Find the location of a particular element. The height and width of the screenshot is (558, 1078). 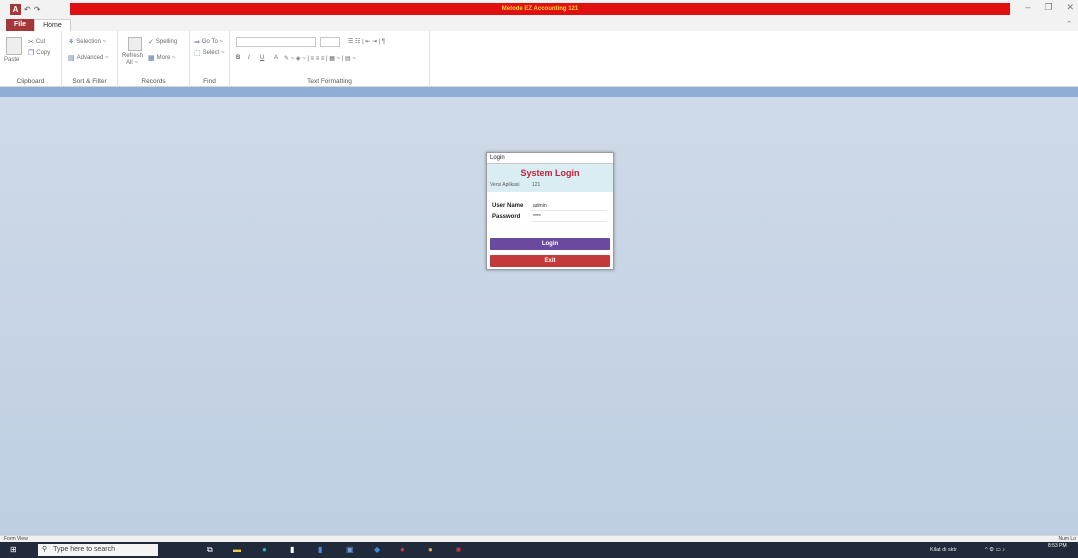

copy-button: ❐ Copy is located at coordinates (39, 53).